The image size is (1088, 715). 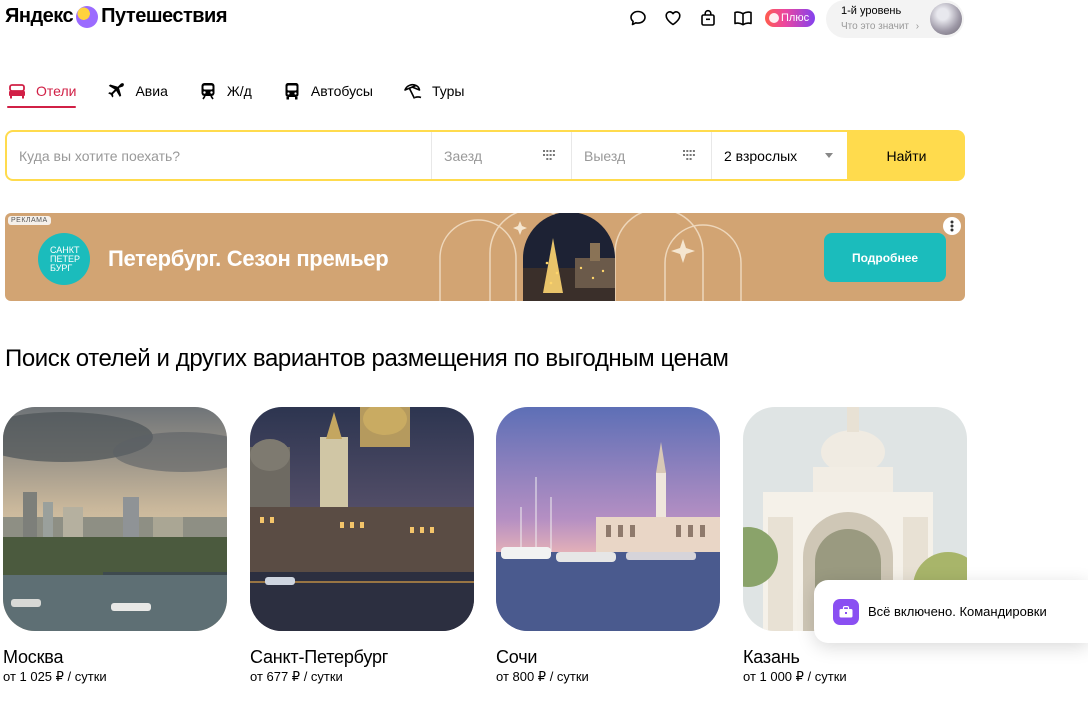 I want to click on transport-tabs: Отели Авиа Ж/д Автобусы Туры, so click(x=250, y=92).